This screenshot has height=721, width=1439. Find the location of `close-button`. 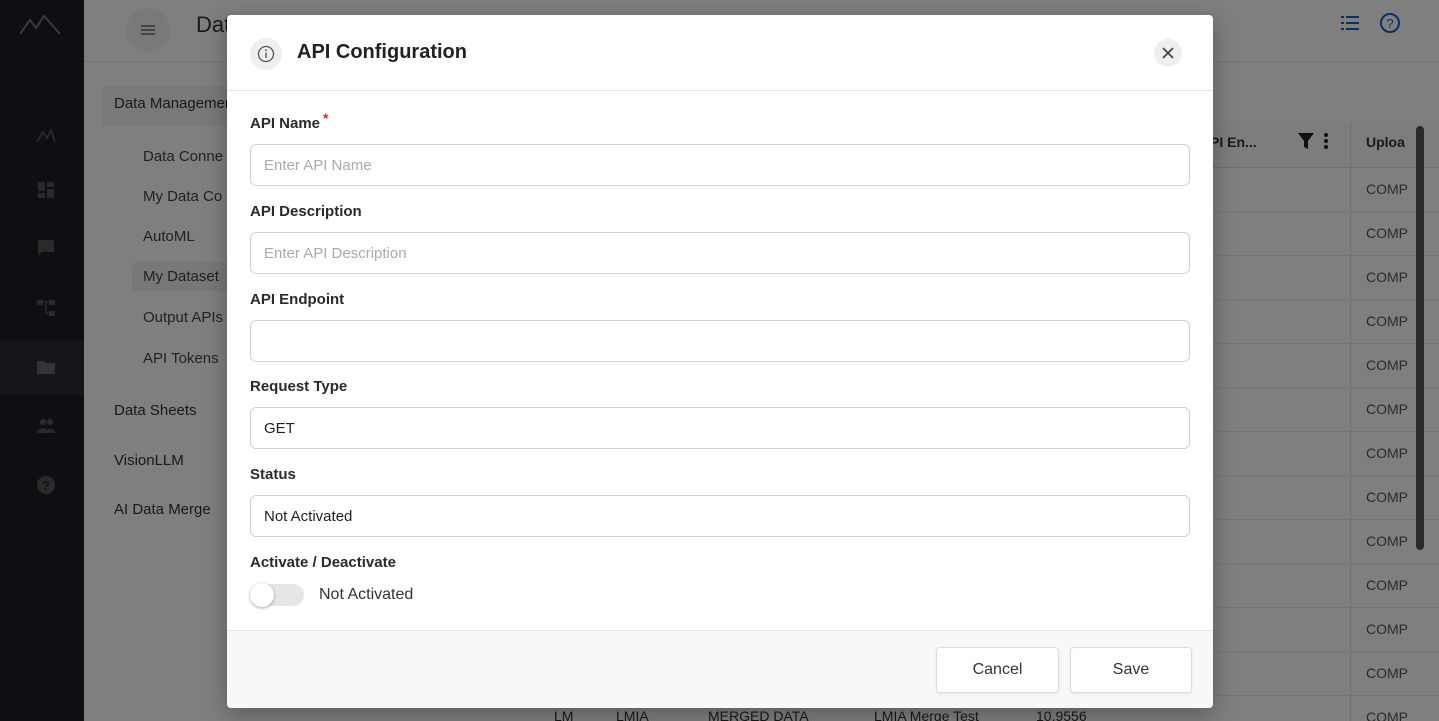

close-button is located at coordinates (1168, 53).